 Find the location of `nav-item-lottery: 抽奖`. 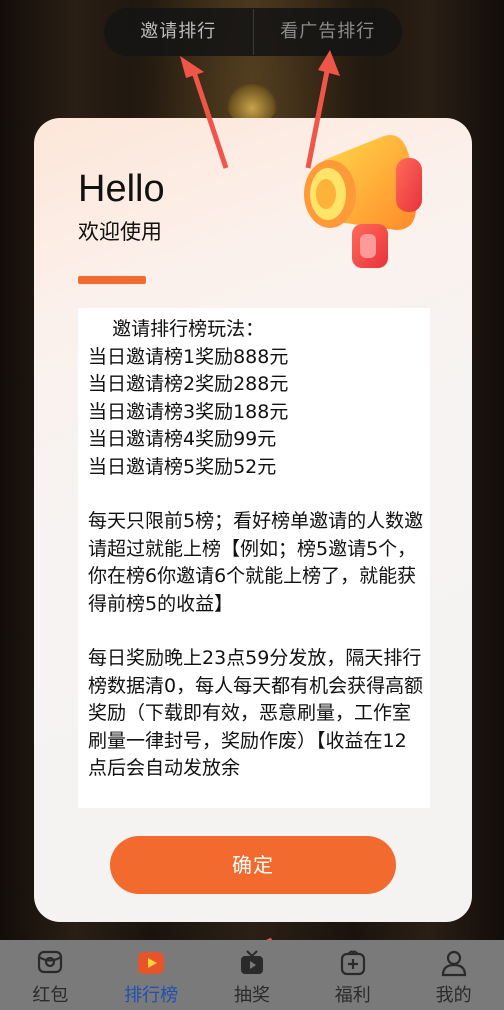

nav-item-lottery: 抽奖 is located at coordinates (252, 975).